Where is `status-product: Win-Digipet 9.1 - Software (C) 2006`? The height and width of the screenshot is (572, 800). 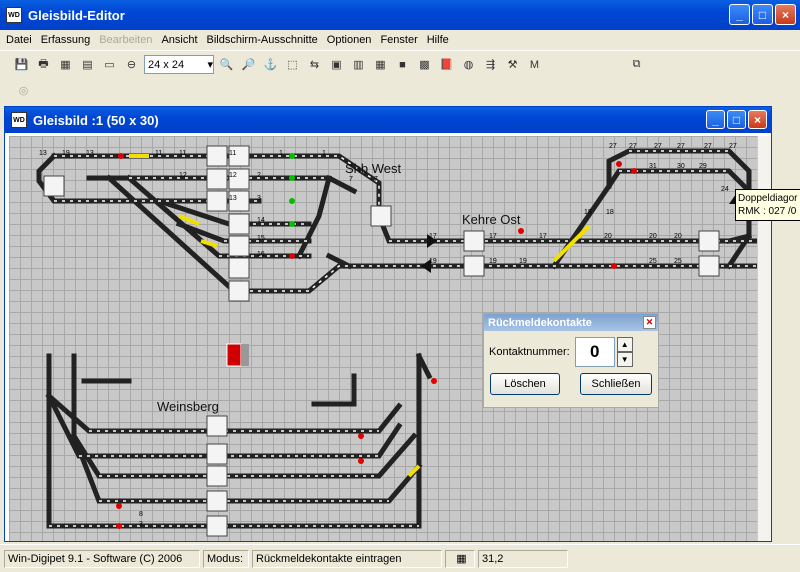
status-product: Win-Digipet 9.1 - Software (C) 2006 is located at coordinates (102, 558).